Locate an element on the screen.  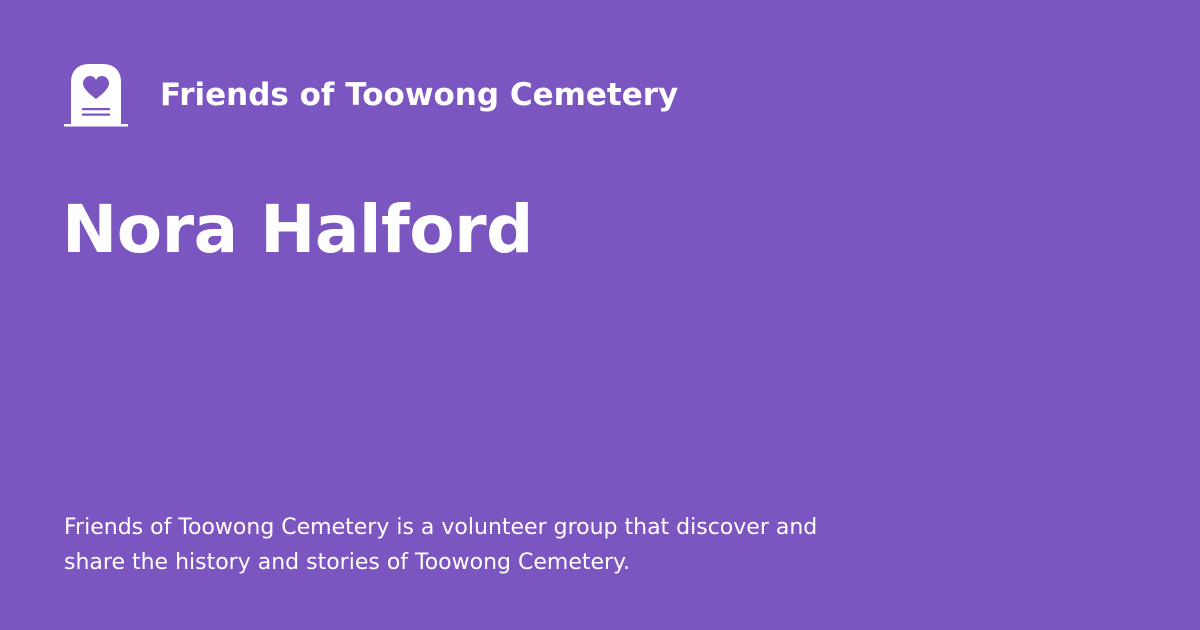
site-header: Friends of Toowong Cemetery is located at coordinates (371, 96).